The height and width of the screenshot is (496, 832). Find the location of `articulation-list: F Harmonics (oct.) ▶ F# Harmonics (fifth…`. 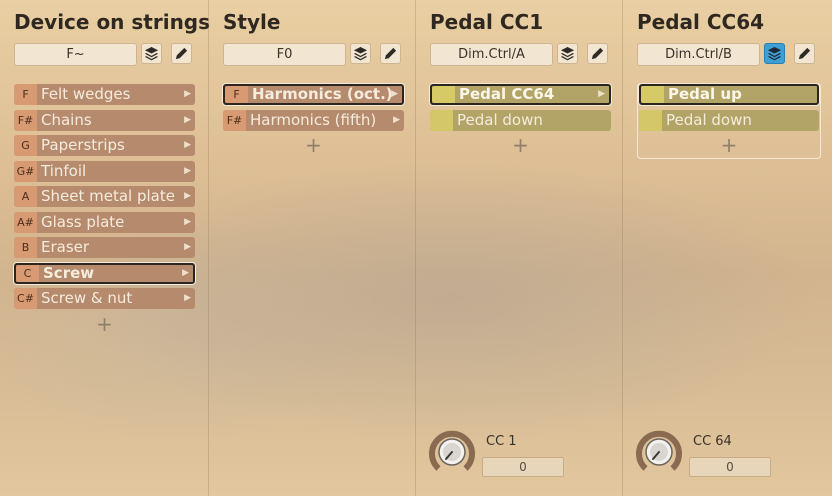

articulation-list: F Harmonics (oct.) ▶ F# Harmonics (fifth… is located at coordinates (313, 120).